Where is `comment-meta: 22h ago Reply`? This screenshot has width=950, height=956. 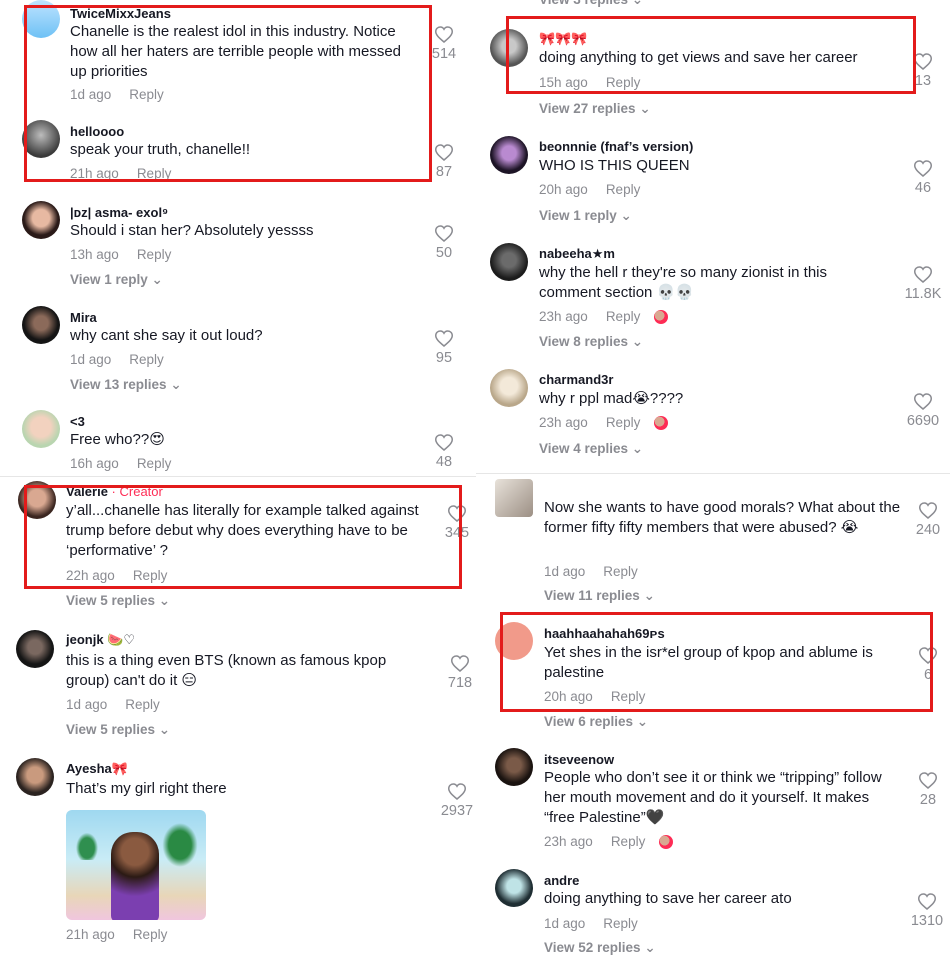
comment-meta: 22h ago Reply is located at coordinates (116, 575).